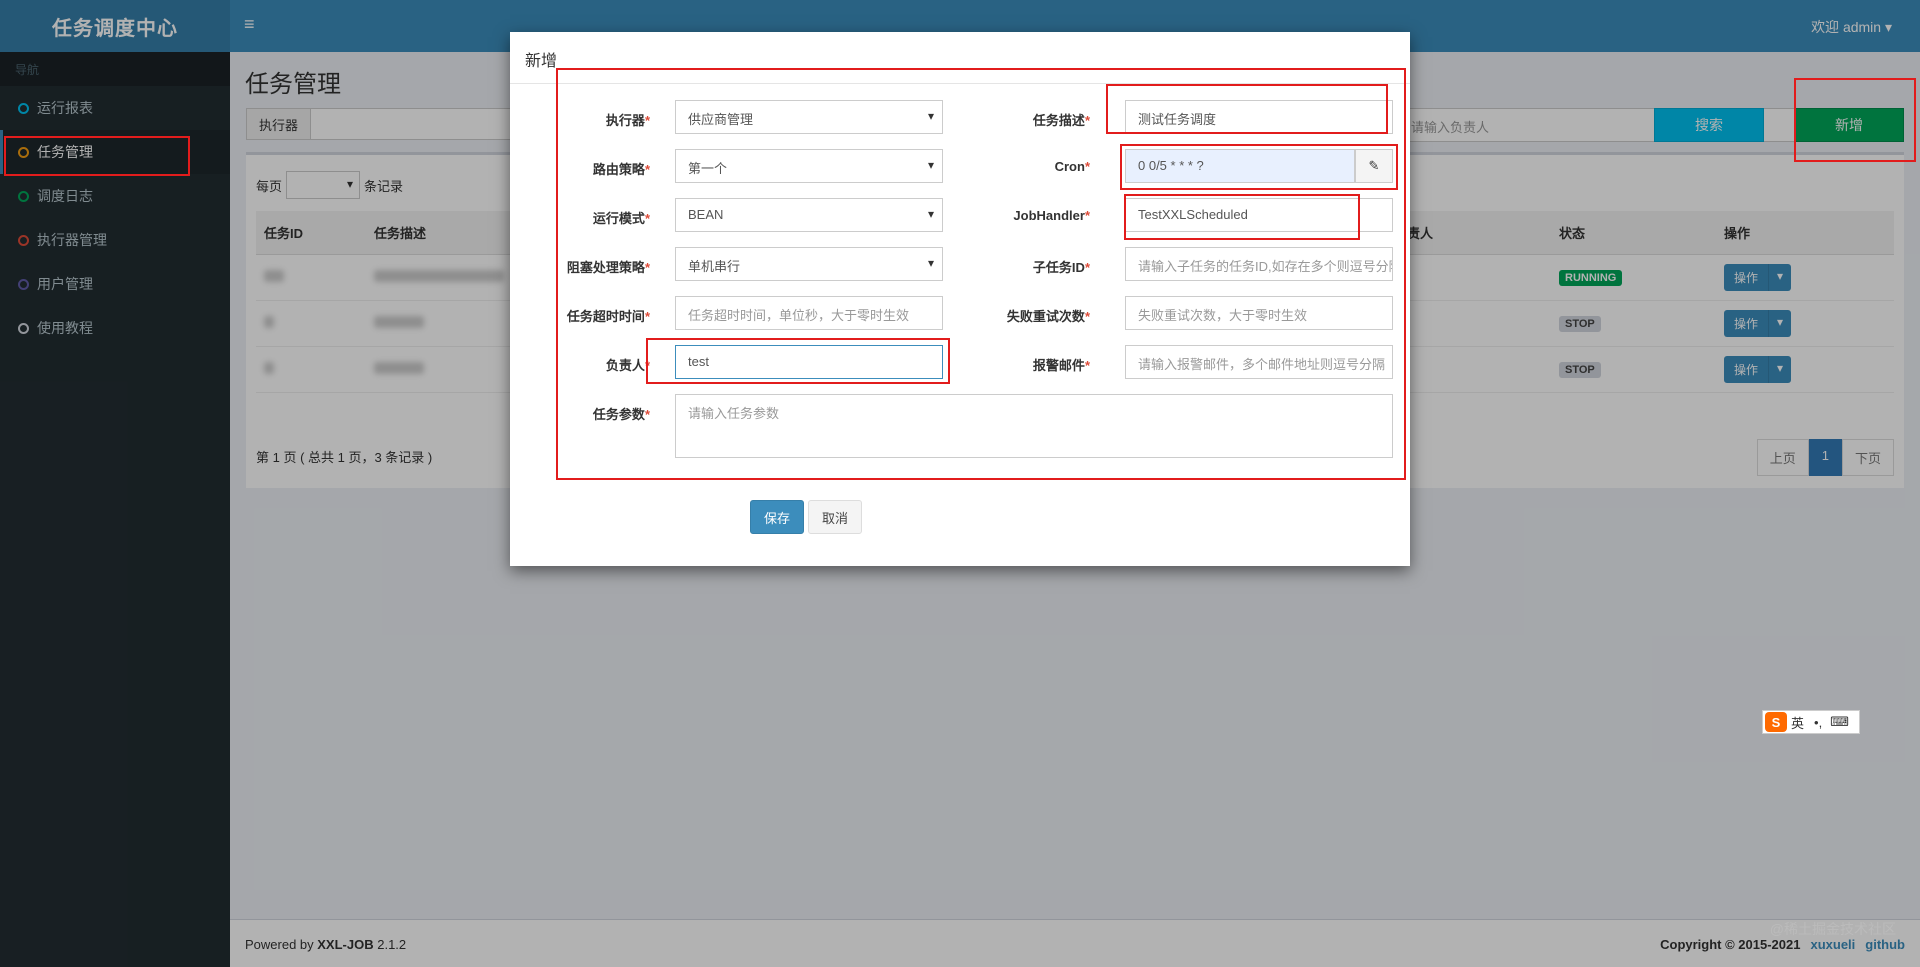 The image size is (1920, 967). I want to click on punctuation-icon: •,, so click(1818, 722).